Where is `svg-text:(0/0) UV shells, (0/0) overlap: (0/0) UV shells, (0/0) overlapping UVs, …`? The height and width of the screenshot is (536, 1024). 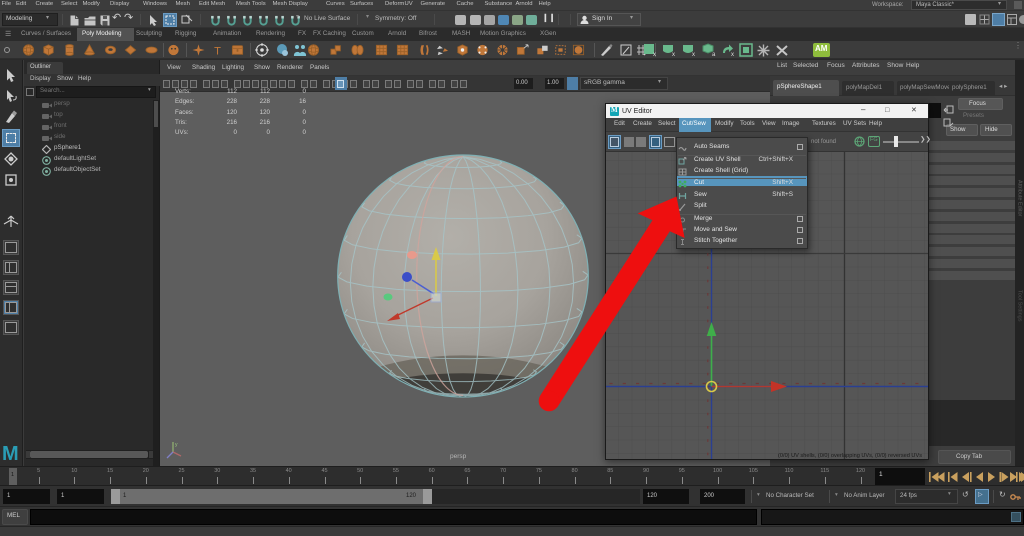
svg-text:(0/0) UV shells, (0/0) overlap: (0/0) UV shells, (0/0) overlapping UVs, … is located at coordinates (850, 456).